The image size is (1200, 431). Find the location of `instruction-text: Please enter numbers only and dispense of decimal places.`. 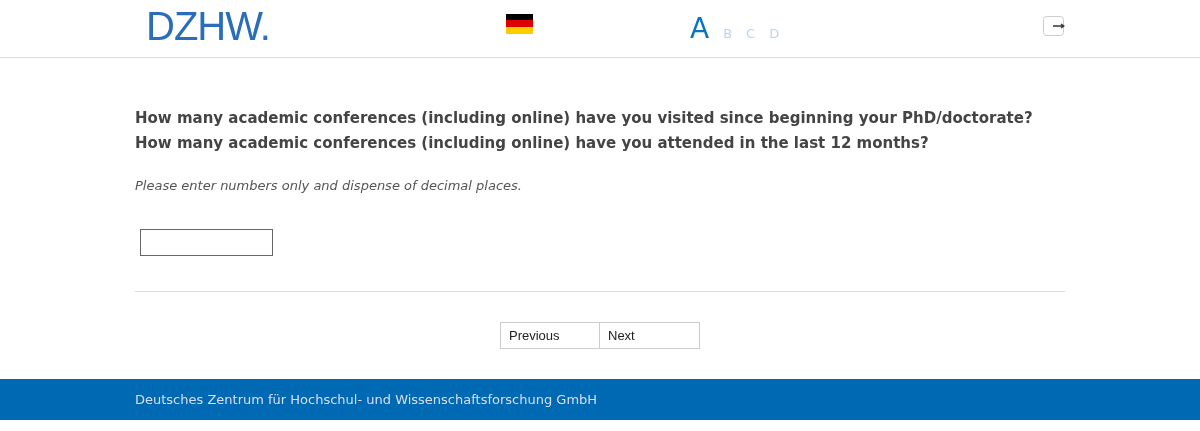

instruction-text: Please enter numbers only and dispense of decimal places. is located at coordinates (329, 185).